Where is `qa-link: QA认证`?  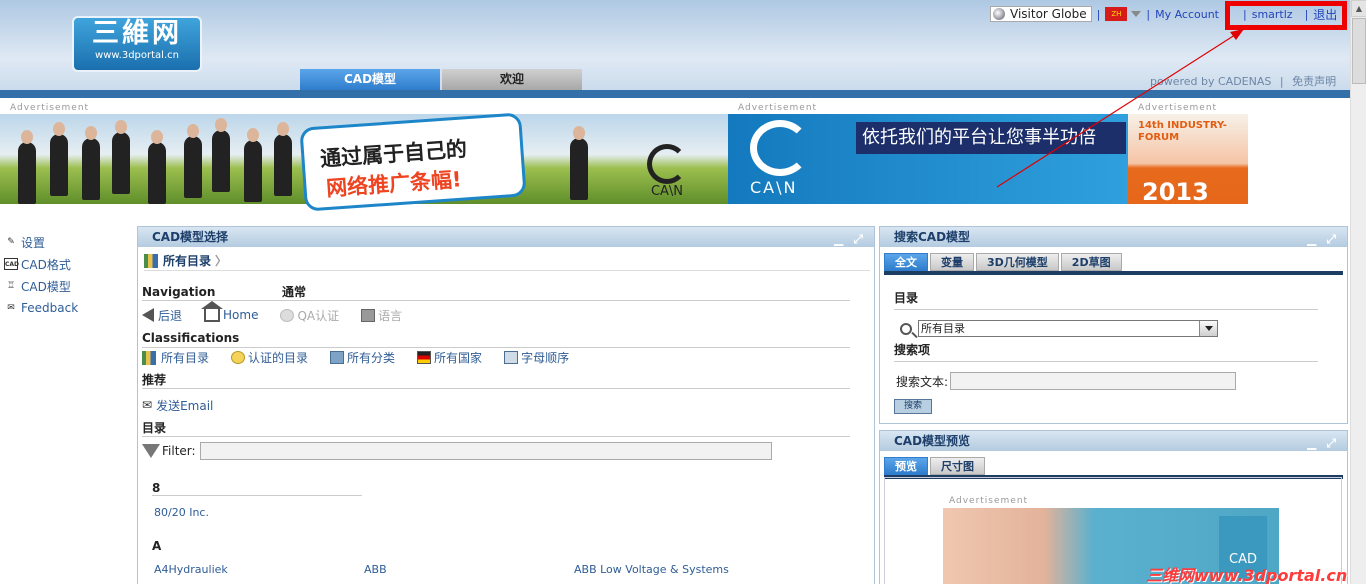
qa-link: QA认证 is located at coordinates (309, 315).